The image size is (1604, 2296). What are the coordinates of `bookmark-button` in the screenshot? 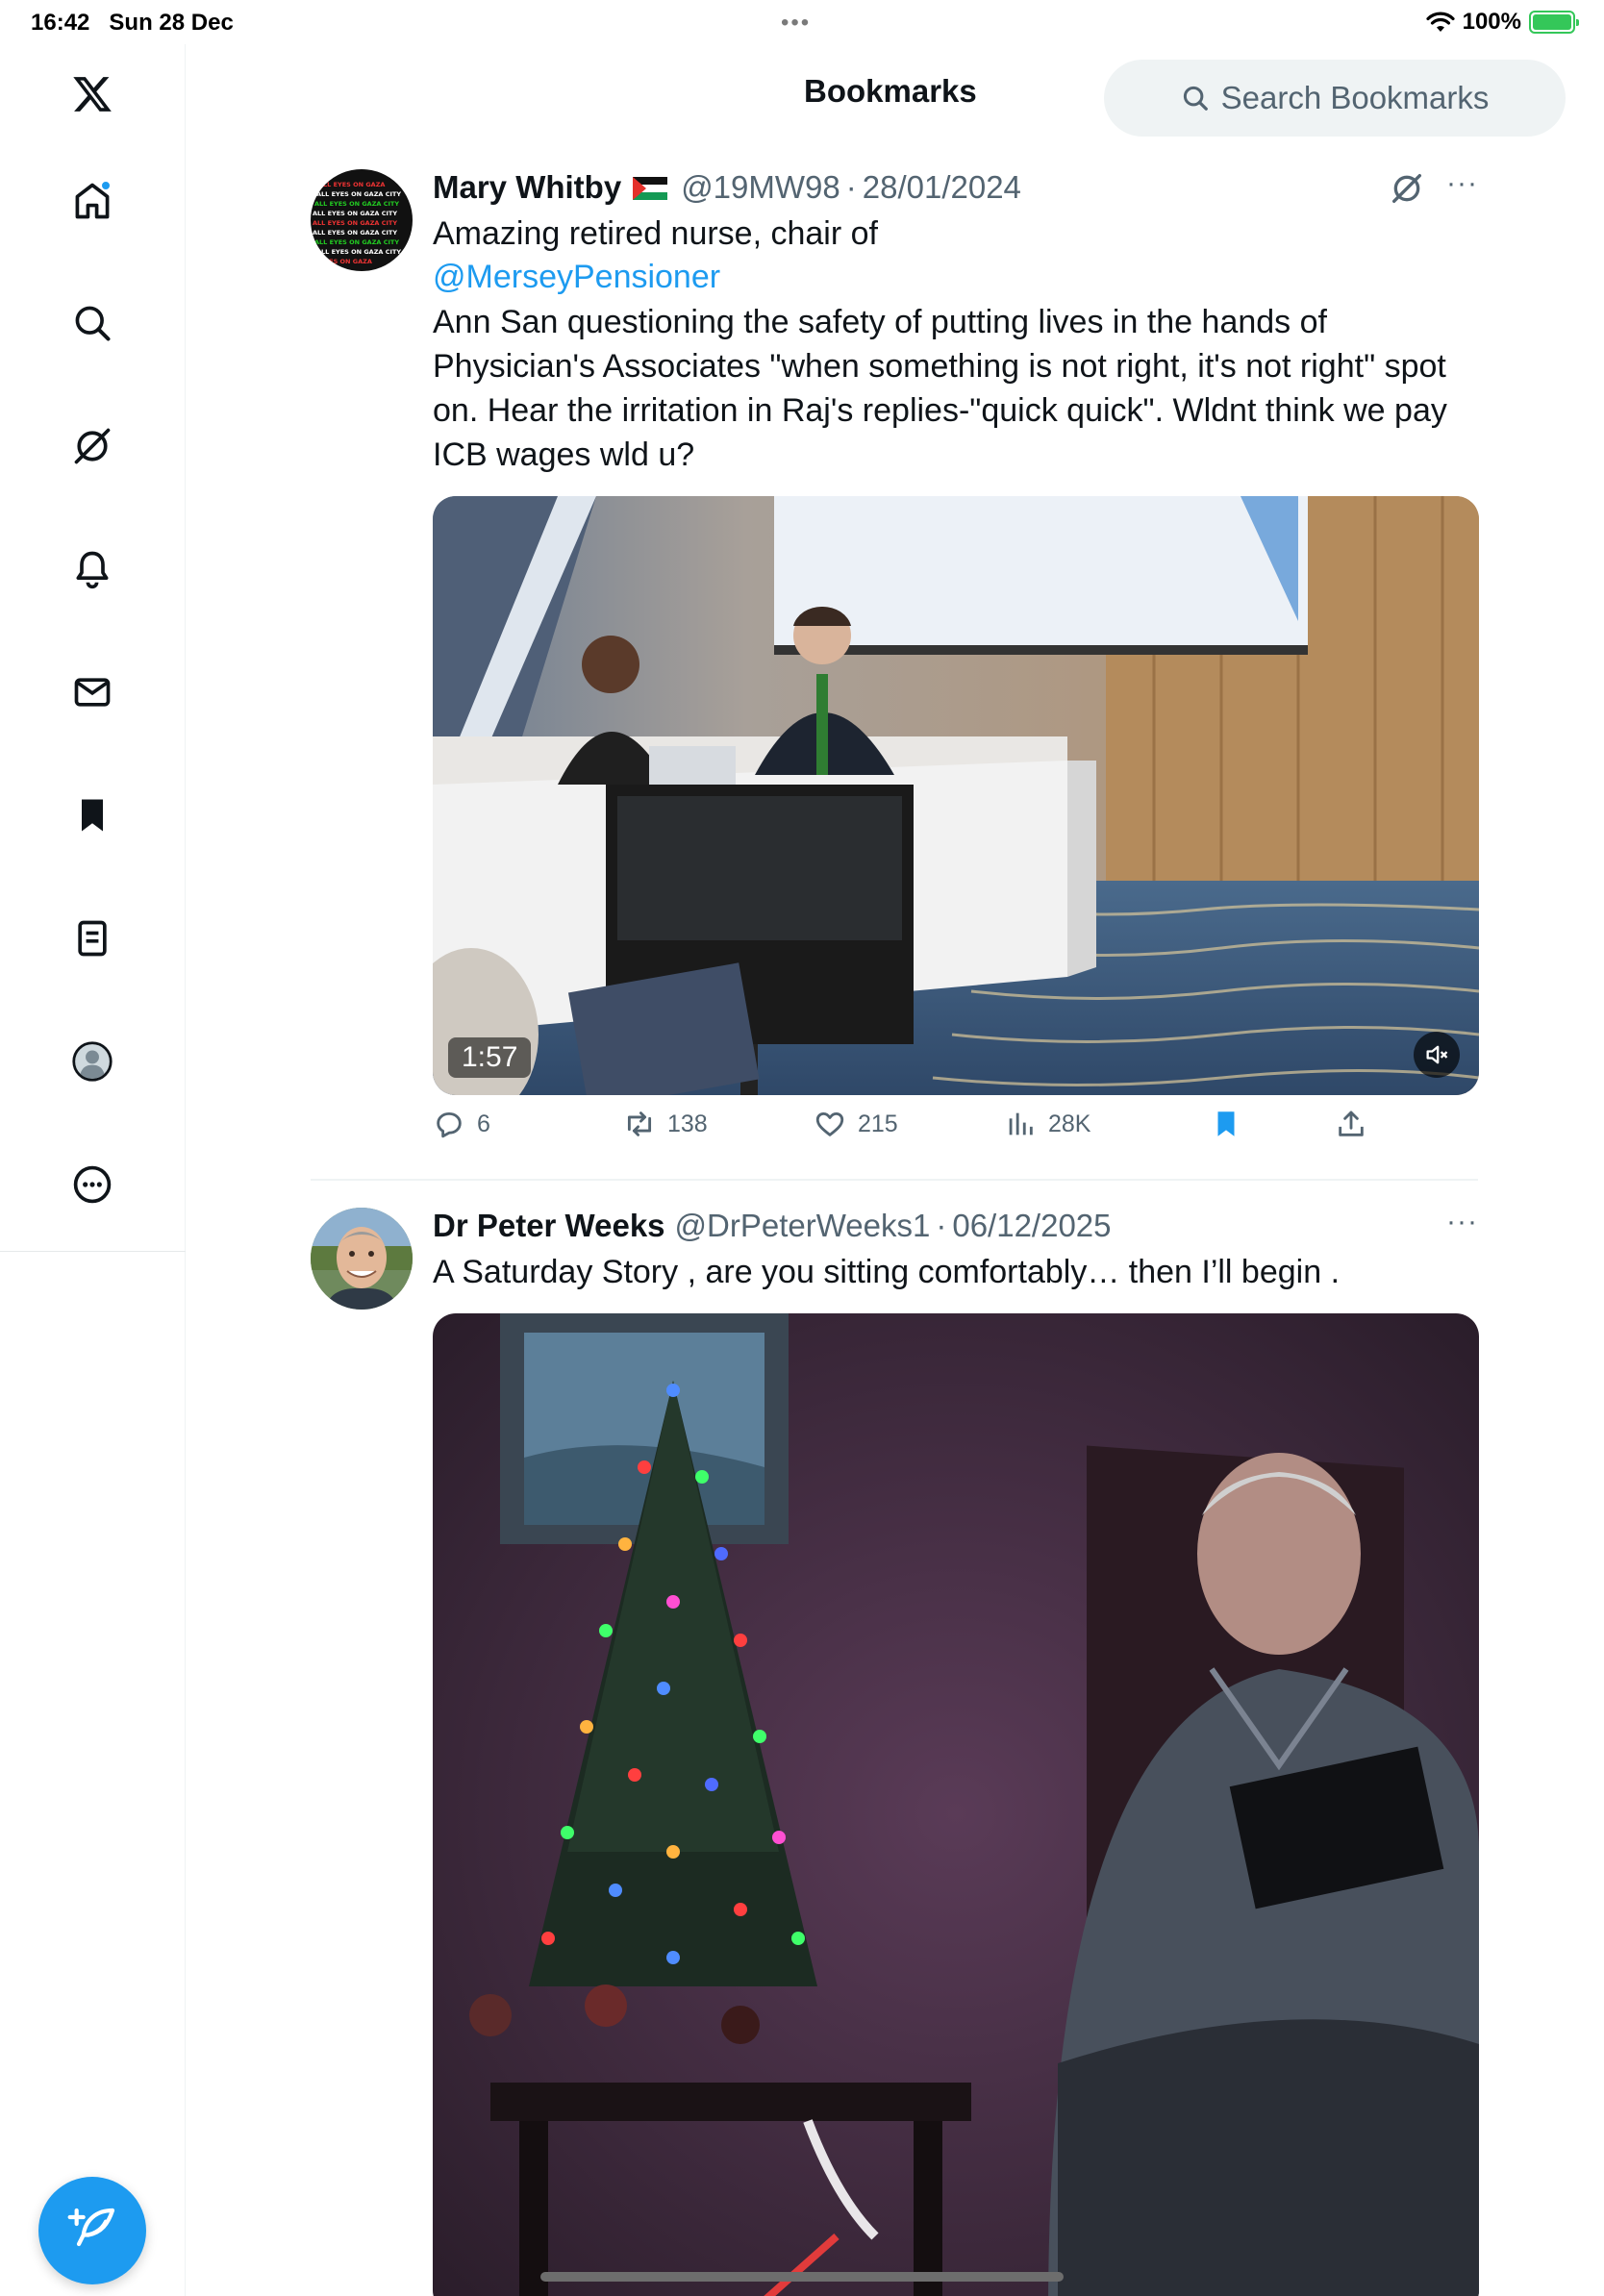 It's located at (1226, 1124).